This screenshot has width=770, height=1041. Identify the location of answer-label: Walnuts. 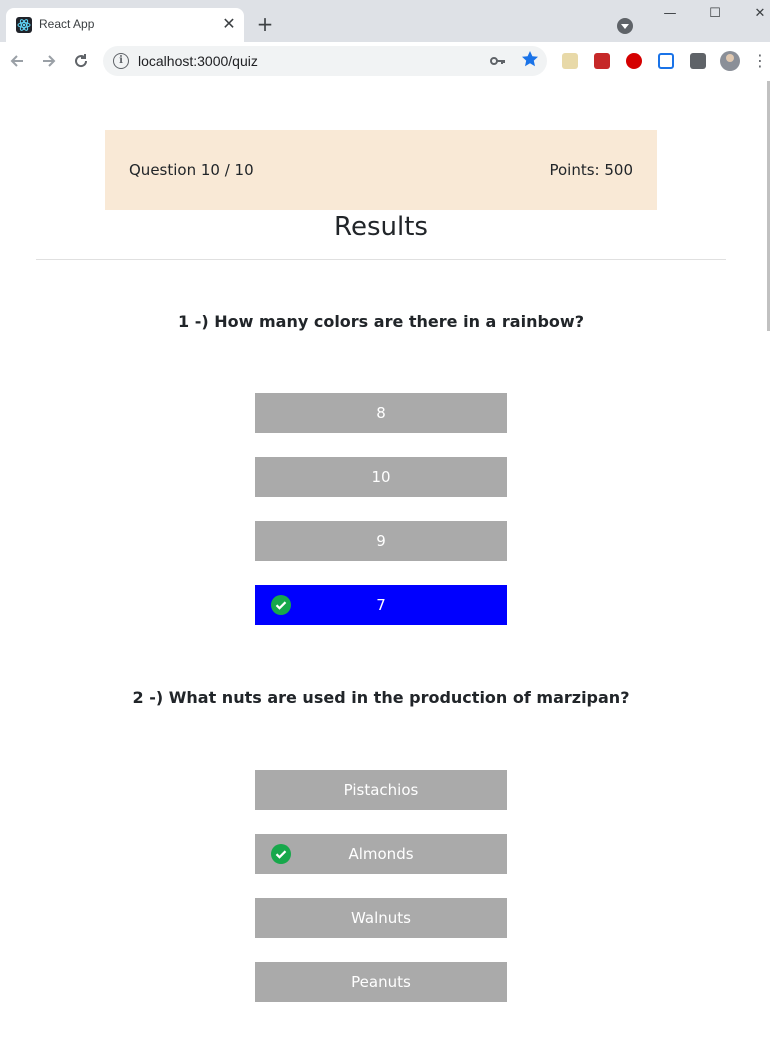
(381, 918).